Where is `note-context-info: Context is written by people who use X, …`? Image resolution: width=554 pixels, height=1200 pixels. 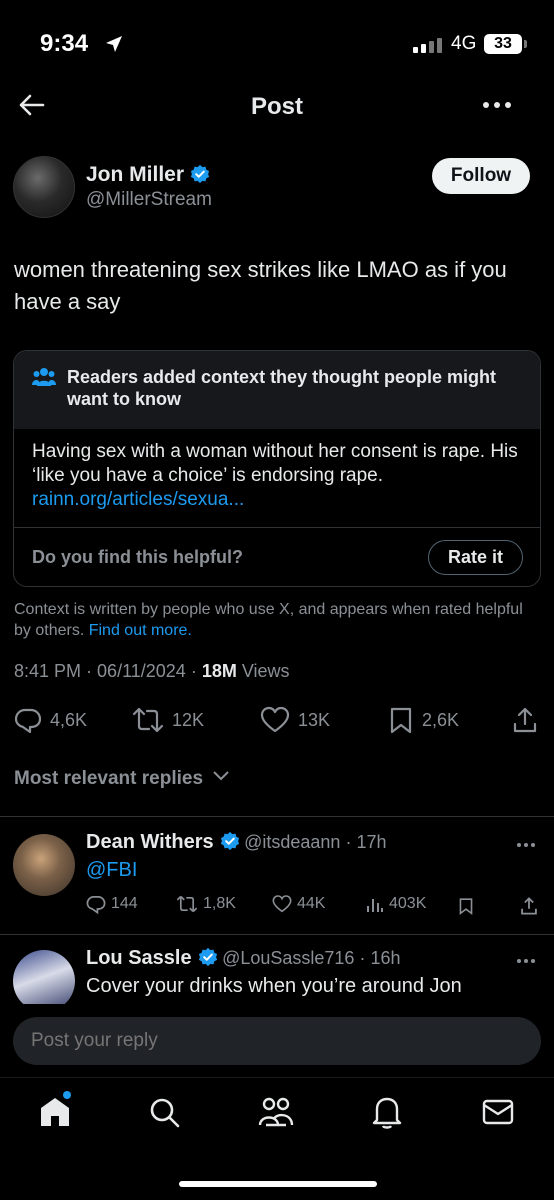 note-context-info: Context is written by people who use X, … is located at coordinates (278, 620).